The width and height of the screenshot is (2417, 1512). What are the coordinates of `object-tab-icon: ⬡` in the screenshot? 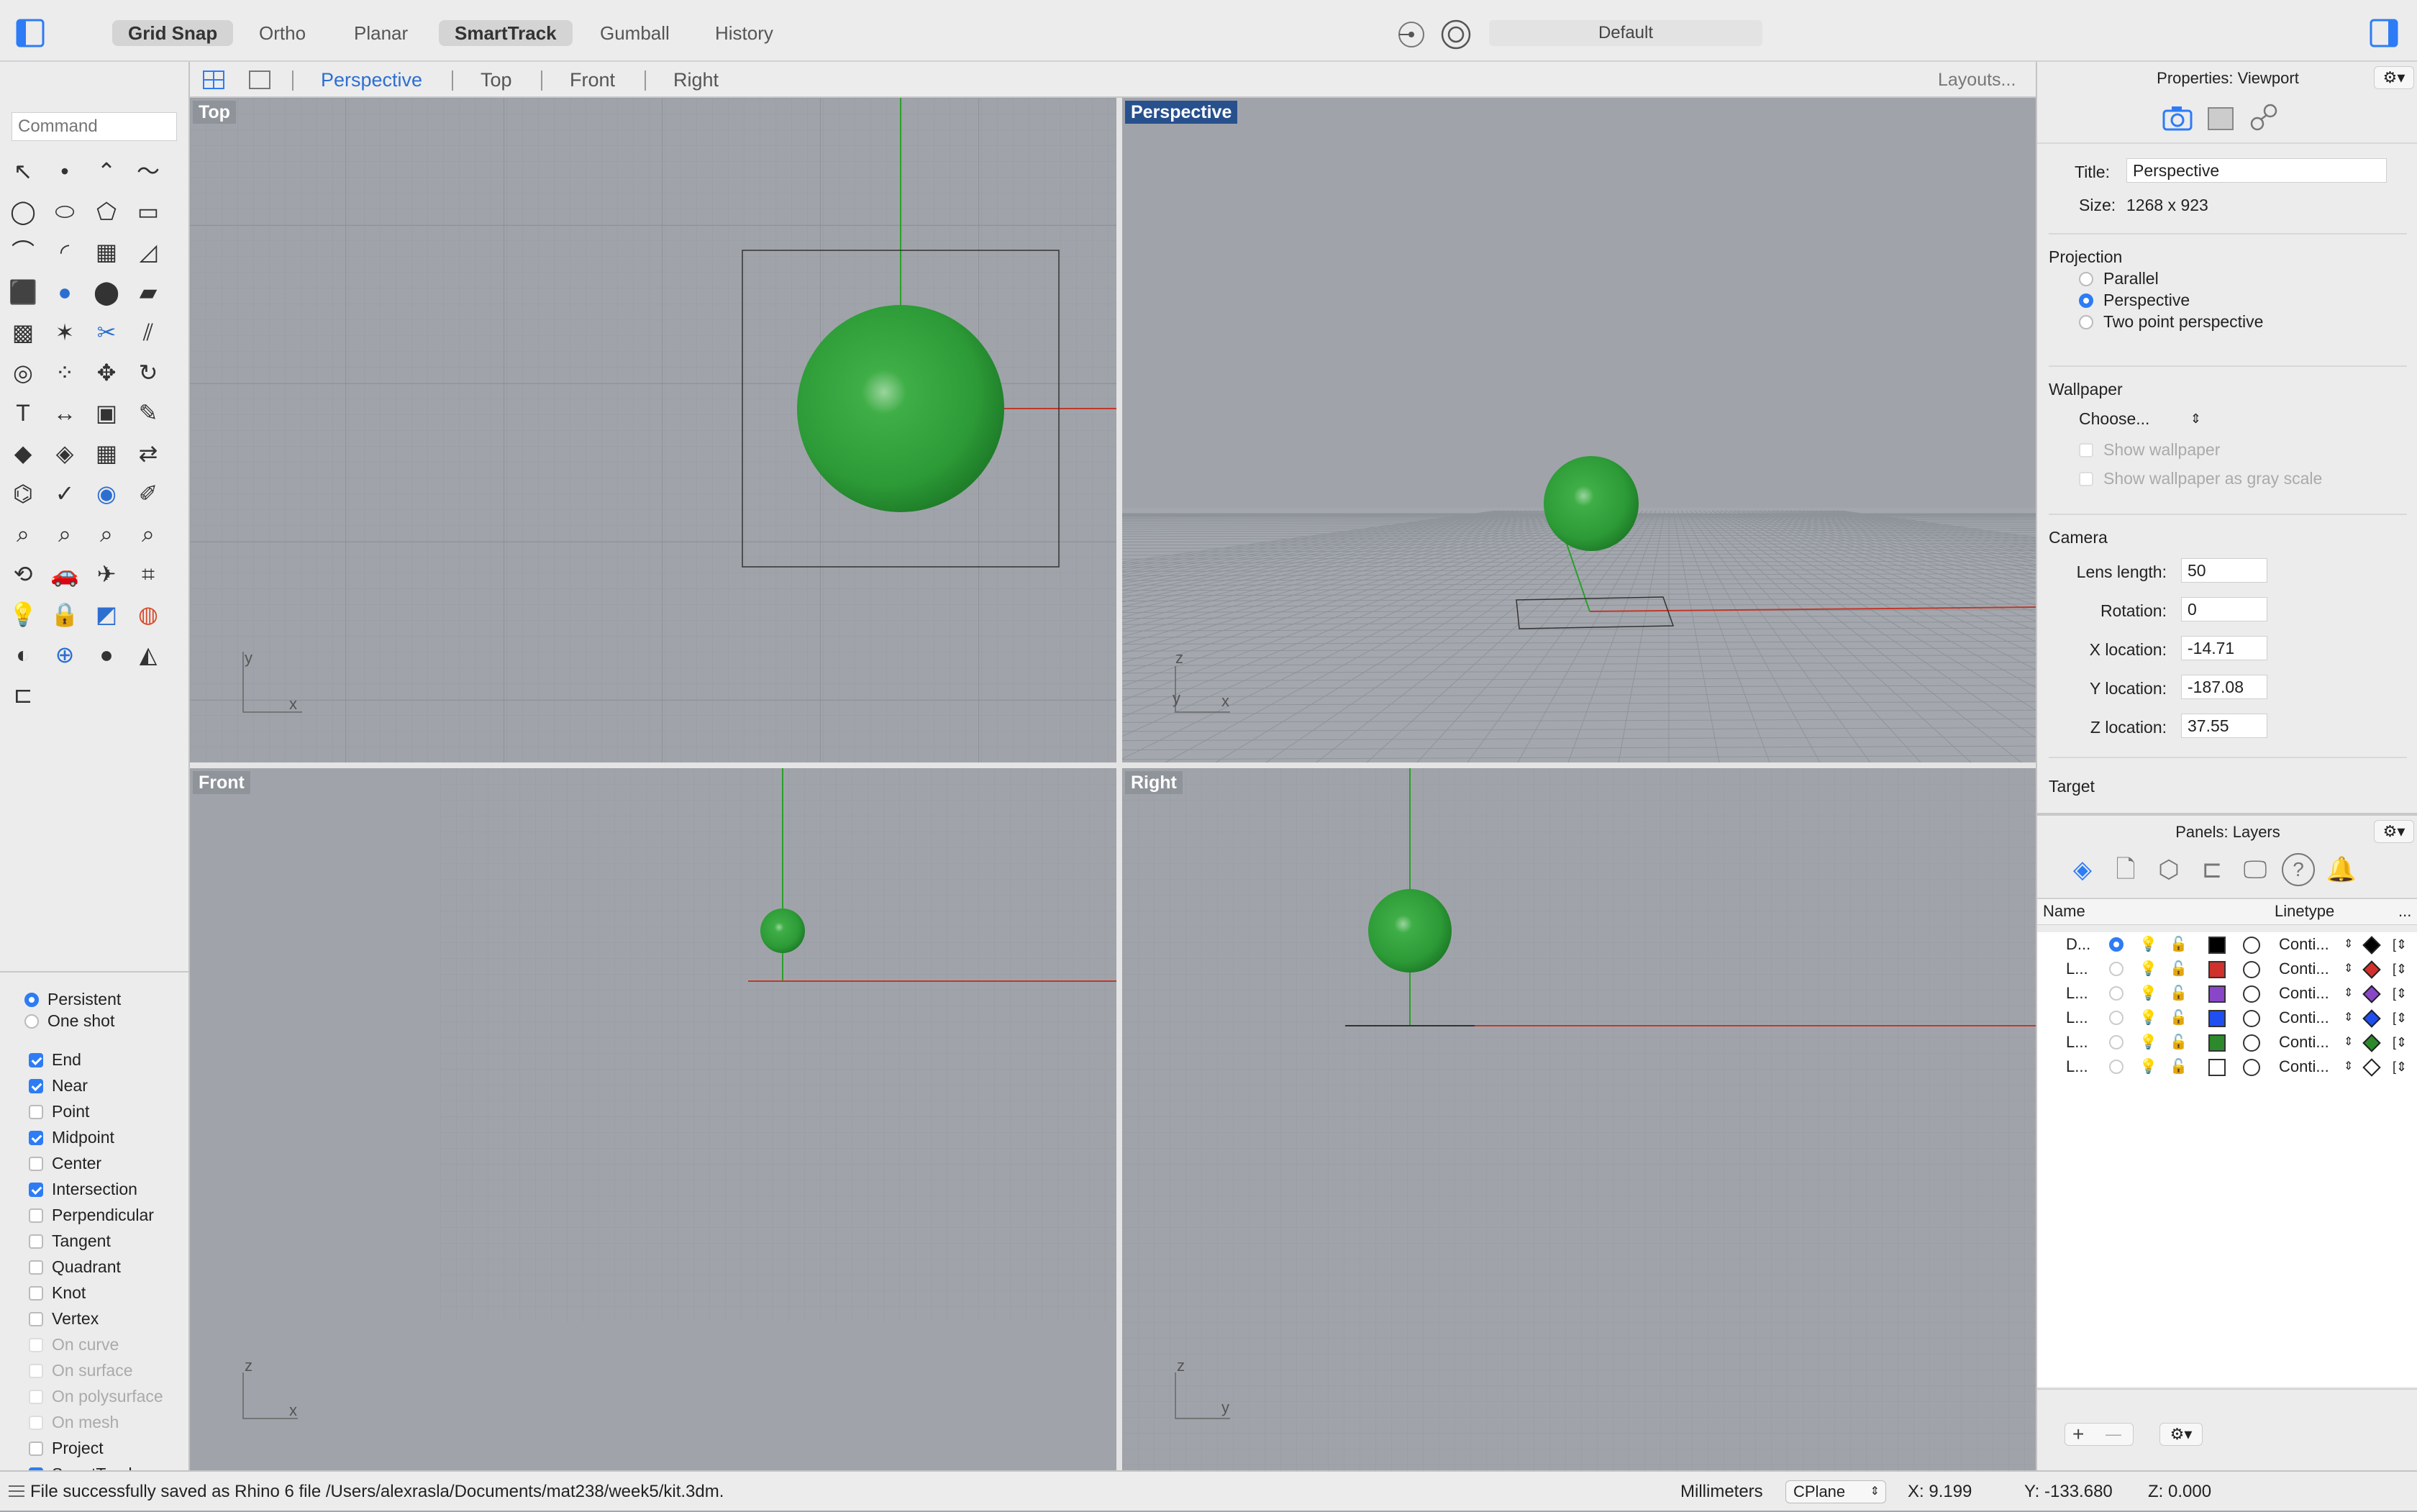 It's located at (2168, 870).